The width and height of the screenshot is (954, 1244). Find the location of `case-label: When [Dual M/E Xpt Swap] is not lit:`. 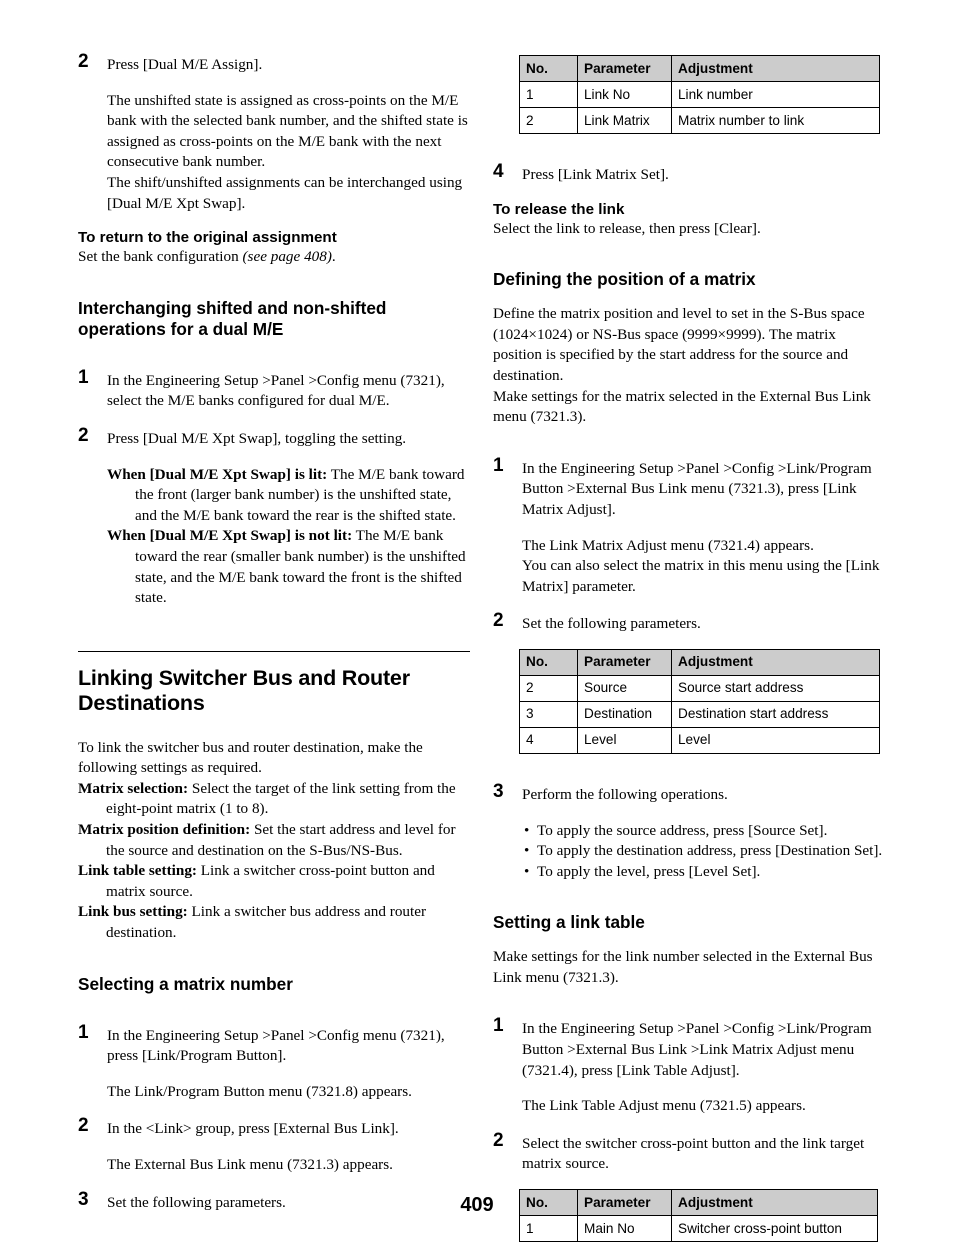

case-label: When [Dual M/E Xpt Swap] is not lit: is located at coordinates (230, 536).